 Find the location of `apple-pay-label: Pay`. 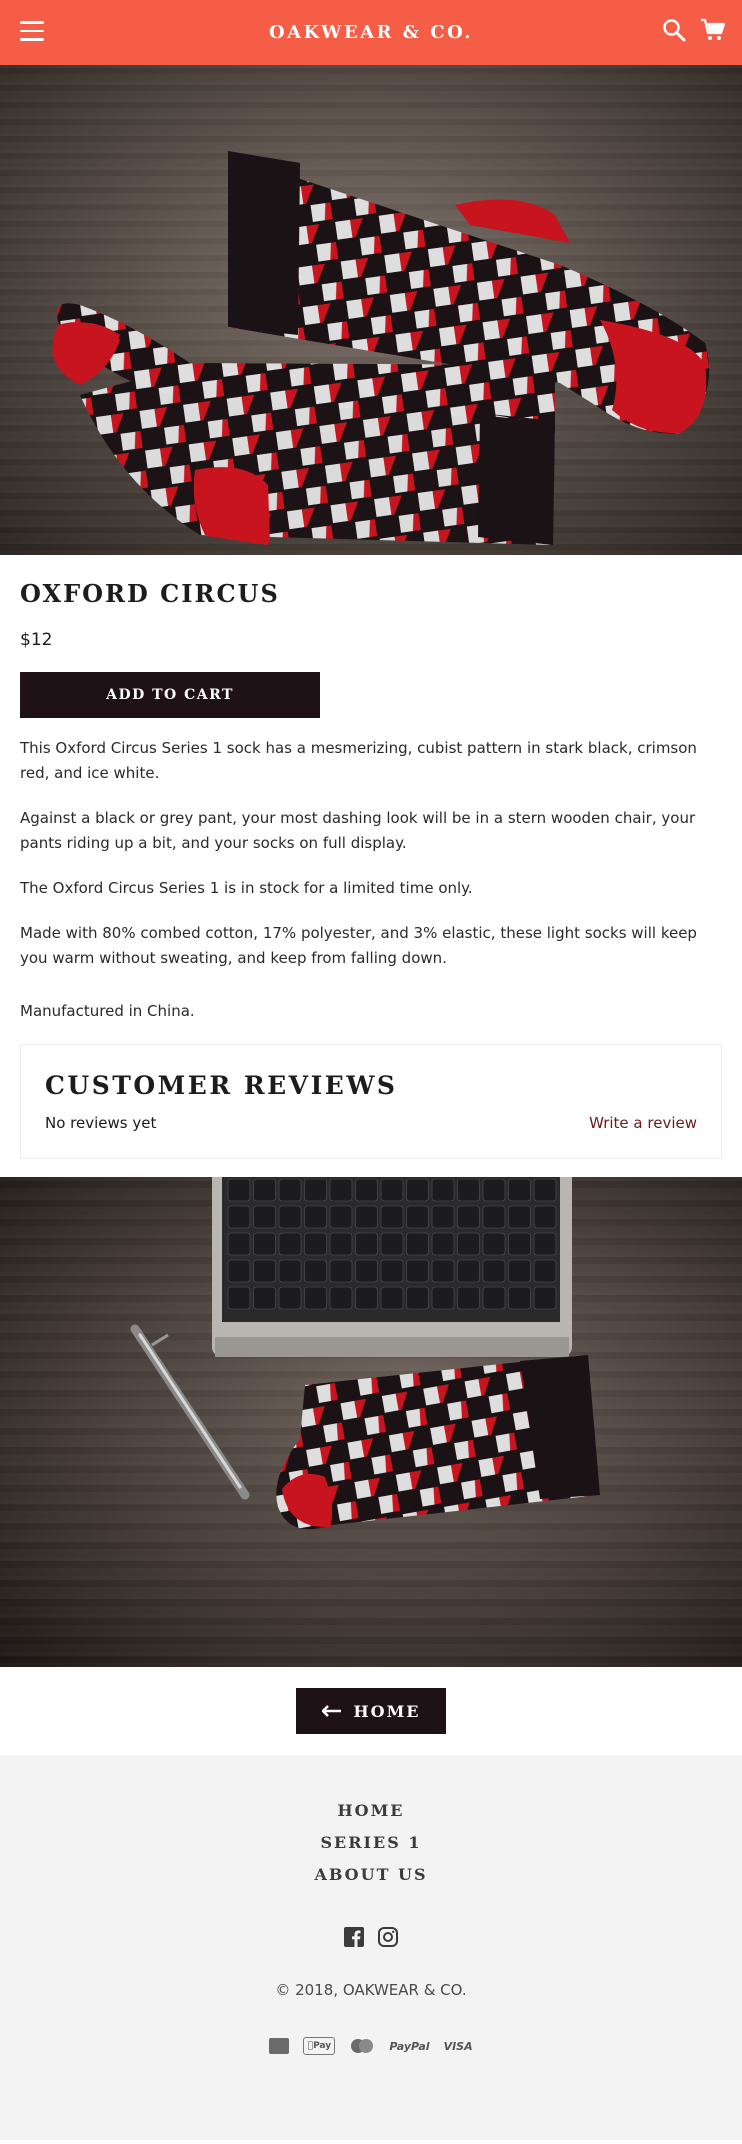

apple-pay-label: Pay is located at coordinates (320, 2046).